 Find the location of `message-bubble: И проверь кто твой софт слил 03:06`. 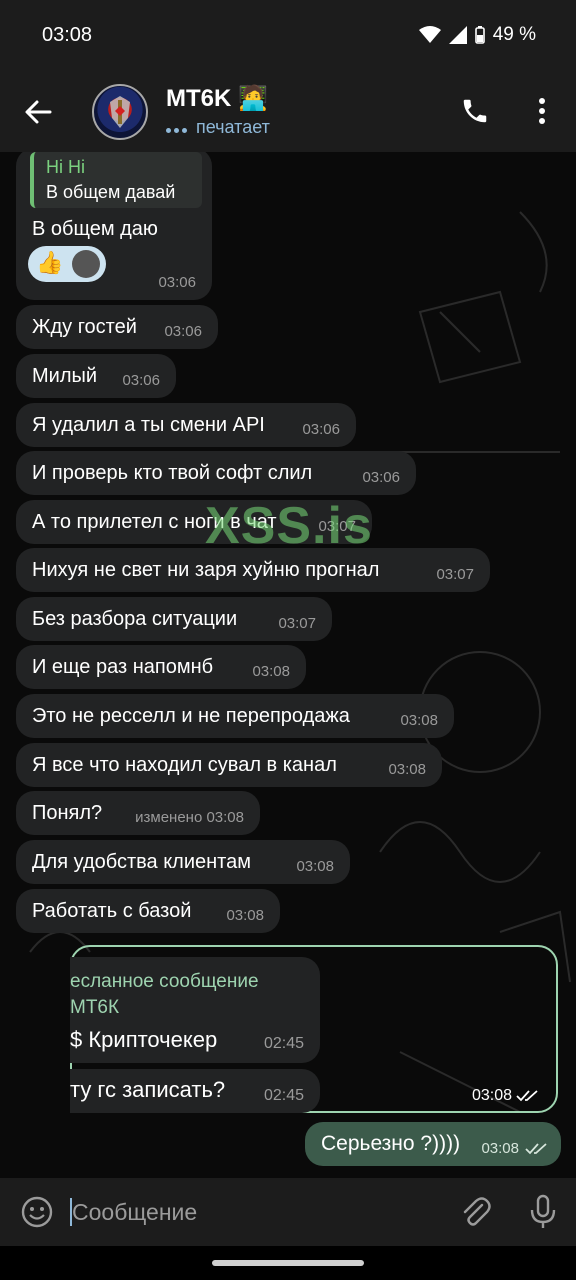

message-bubble: И проверь кто твой софт слил 03:06 is located at coordinates (216, 473).